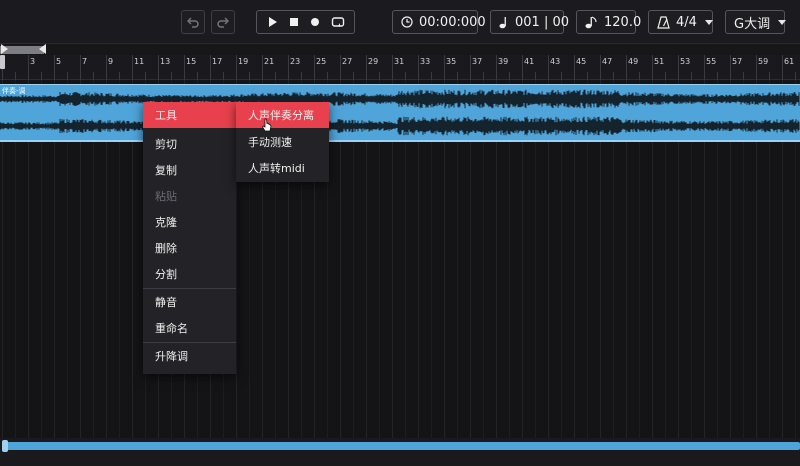  I want to click on time-signature-select: 4/4, so click(680, 22).